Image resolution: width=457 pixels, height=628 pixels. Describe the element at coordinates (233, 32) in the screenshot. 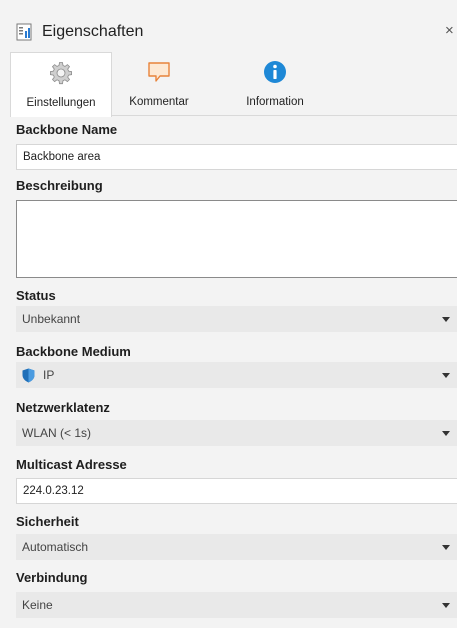

I see `panel-header: Eigenschaften ×` at that location.